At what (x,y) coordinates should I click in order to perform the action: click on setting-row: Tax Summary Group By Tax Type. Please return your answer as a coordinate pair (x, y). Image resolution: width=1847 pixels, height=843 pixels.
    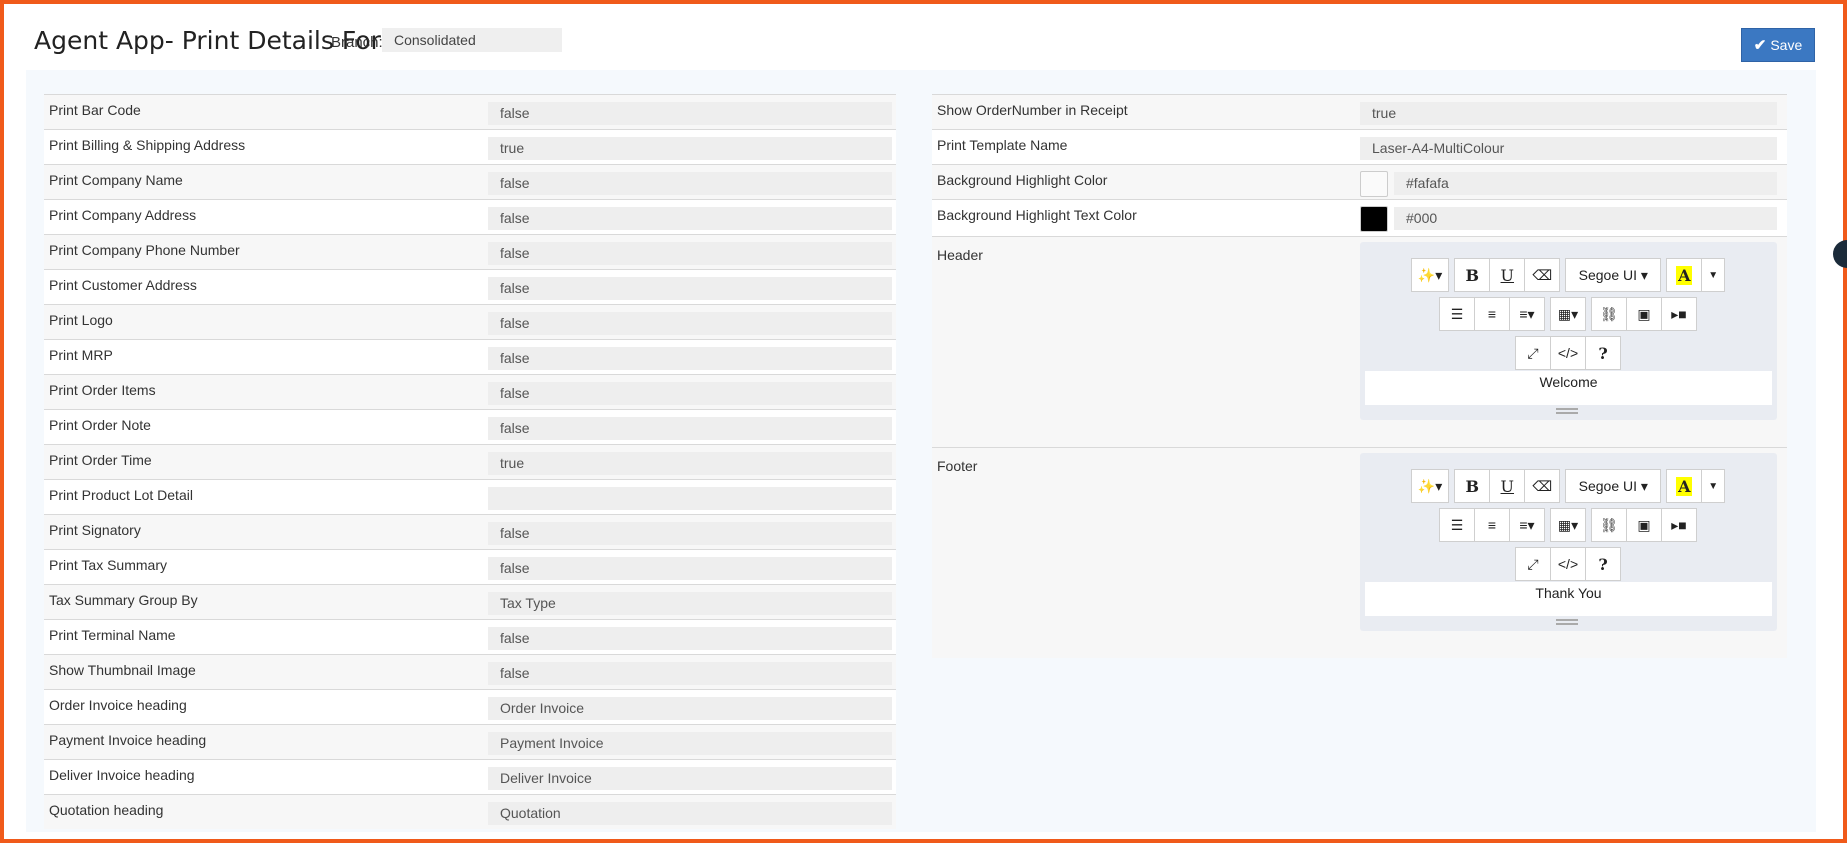
    Looking at the image, I should click on (470, 601).